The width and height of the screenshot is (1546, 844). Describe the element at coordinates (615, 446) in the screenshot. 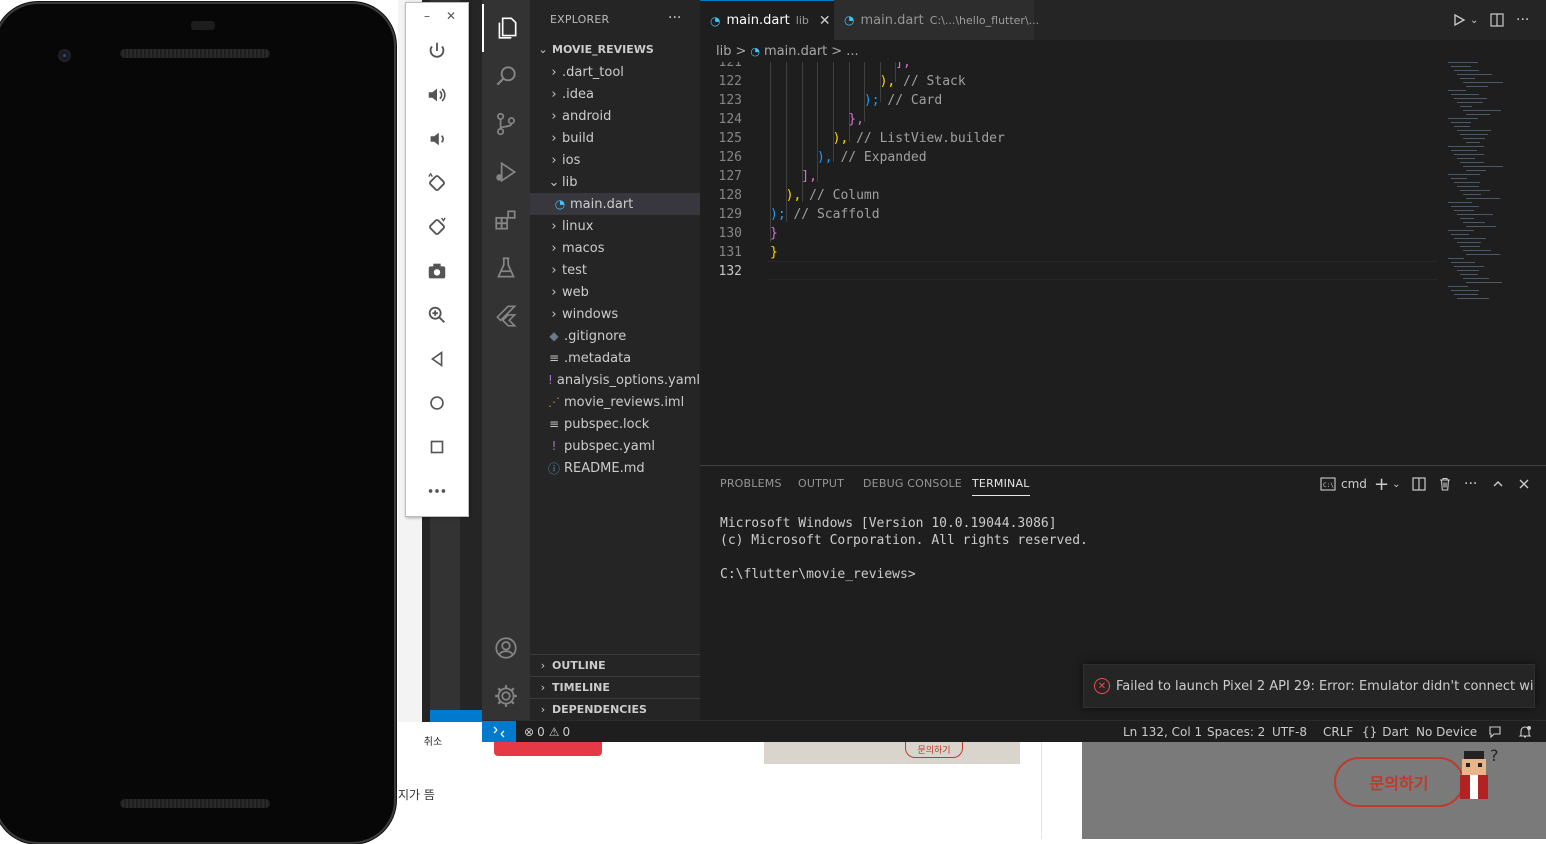

I see `tree-item-pubspec-yaml: ! pubspec.yaml` at that location.